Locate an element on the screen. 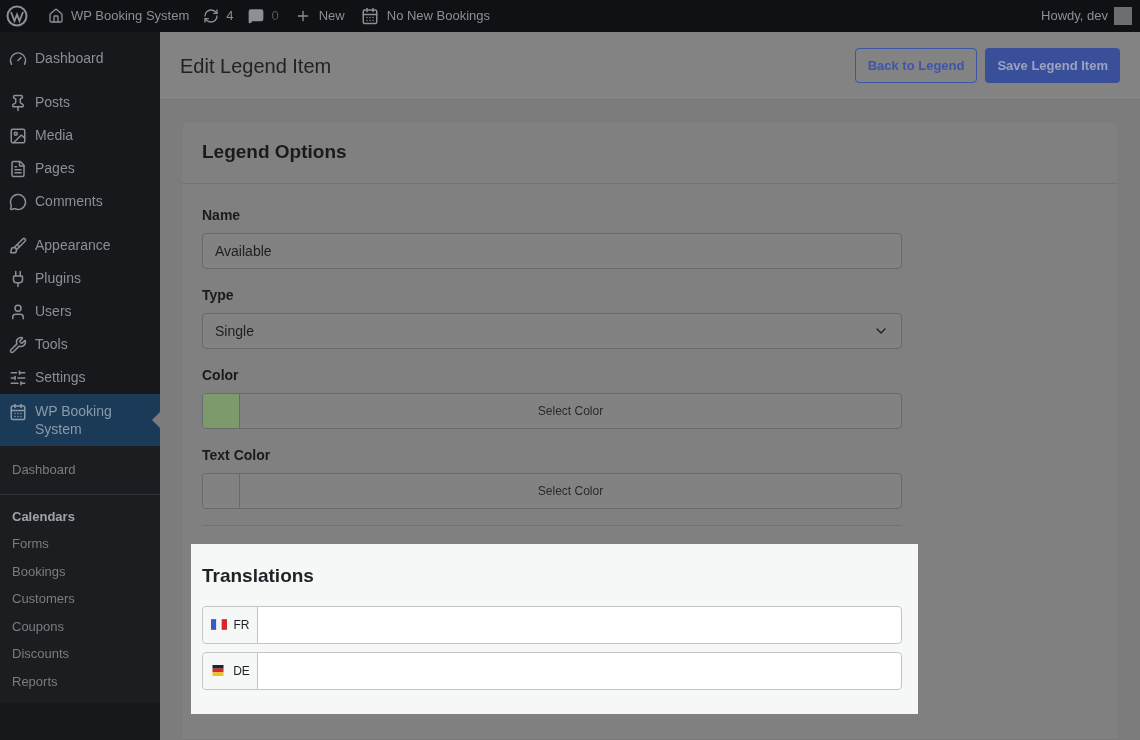 The width and height of the screenshot is (1140, 740). sidebar-item: WP Booking System is located at coordinates (80, 420).